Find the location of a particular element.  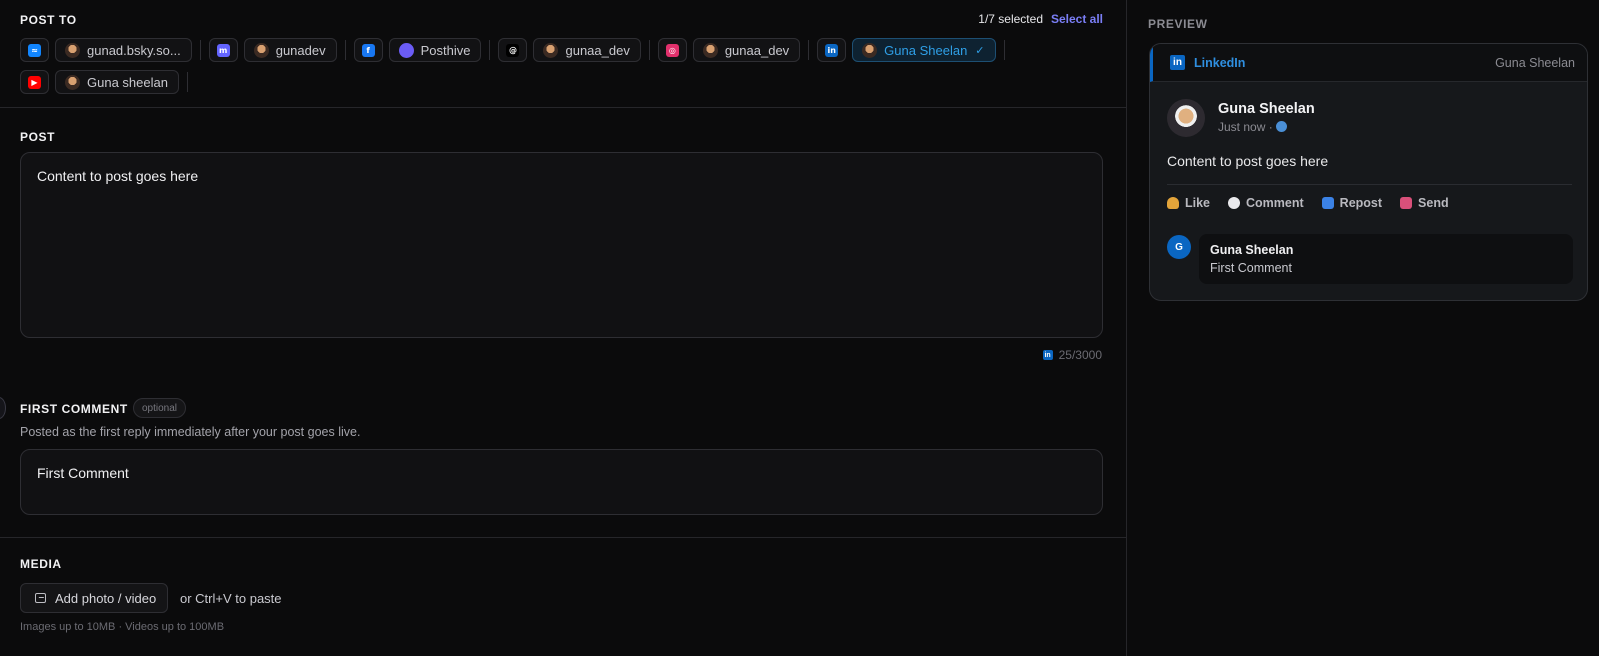

preview-action-label: Comment is located at coordinates (1275, 203).